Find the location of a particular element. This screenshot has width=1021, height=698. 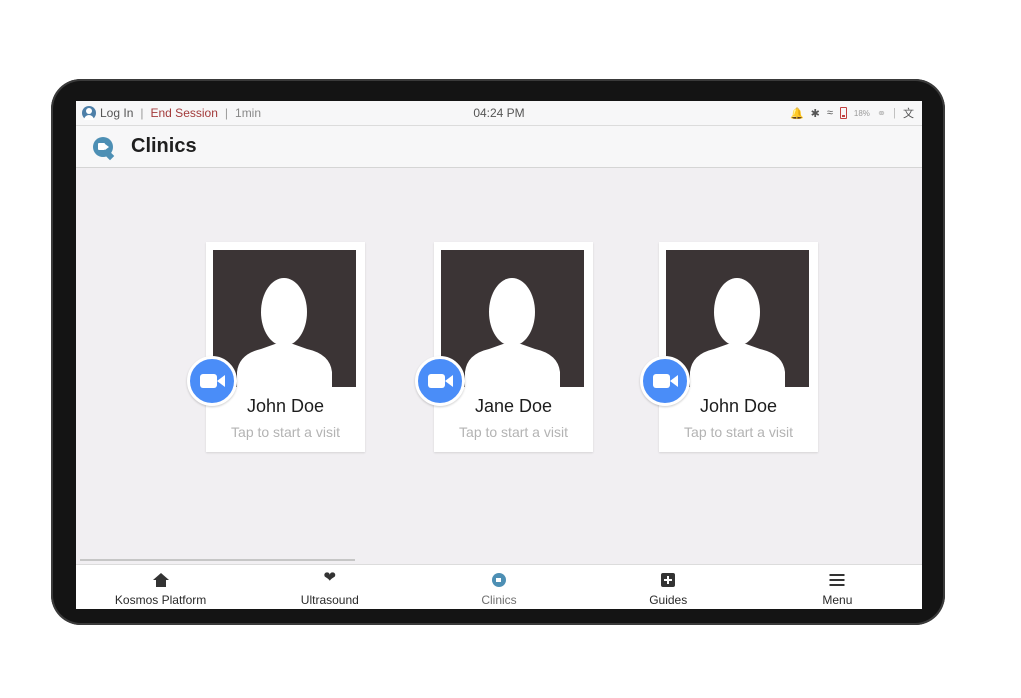

battery-percent: 18% is located at coordinates (861, 113).